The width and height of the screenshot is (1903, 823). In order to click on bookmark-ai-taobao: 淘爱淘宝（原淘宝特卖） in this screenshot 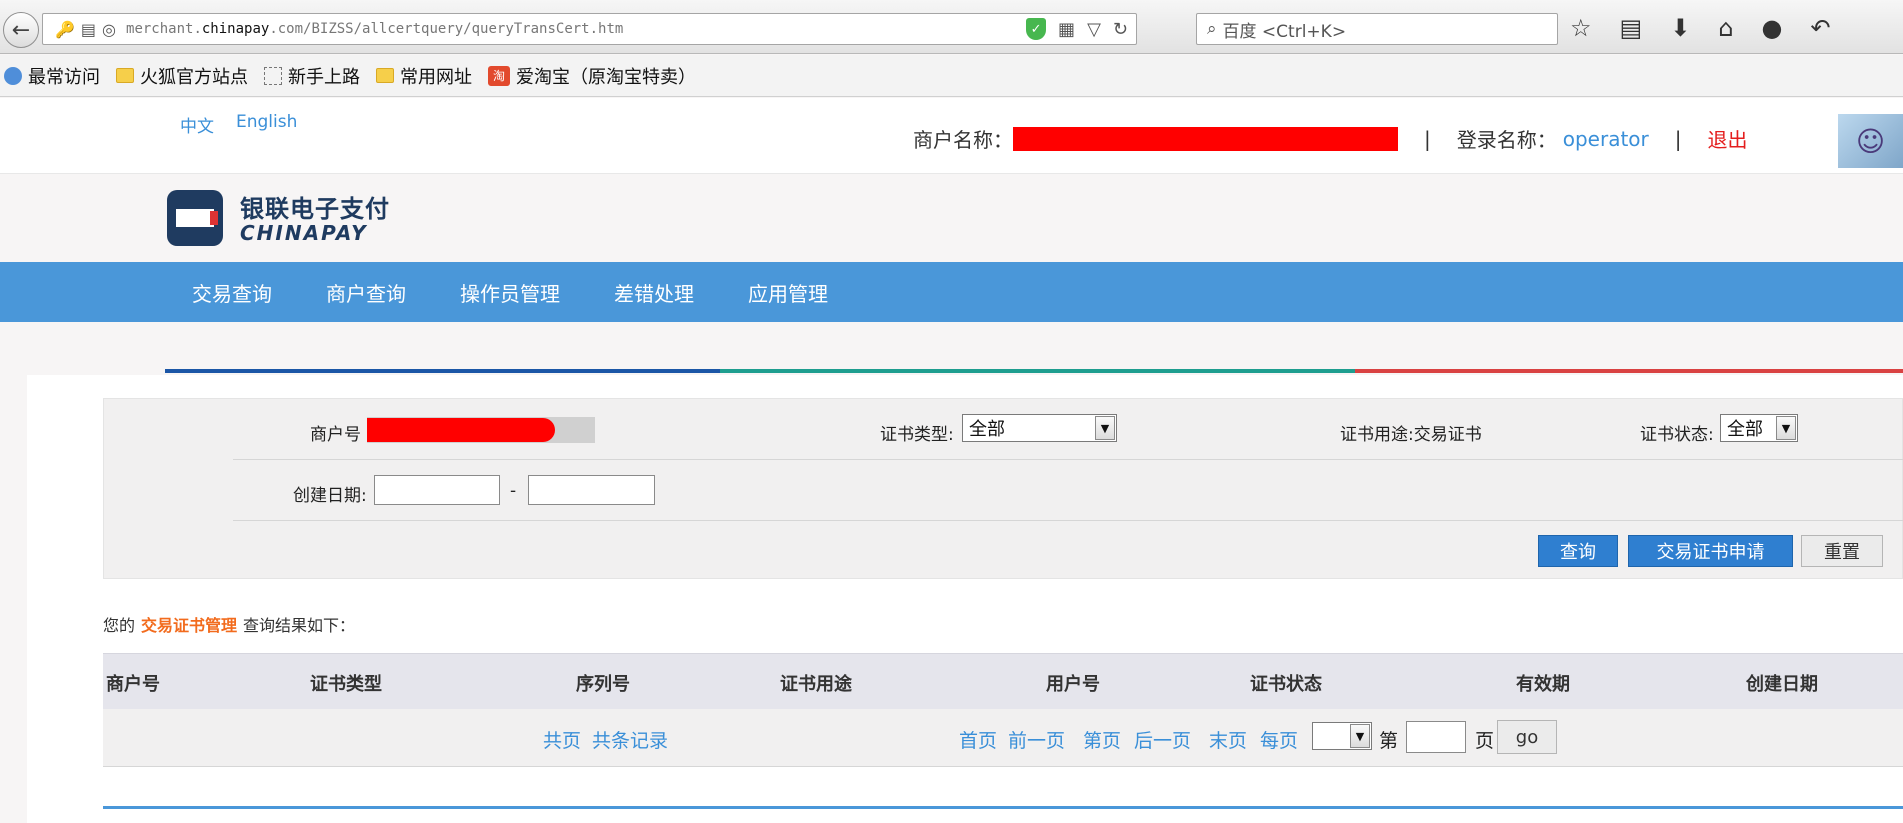, I will do `click(592, 76)`.